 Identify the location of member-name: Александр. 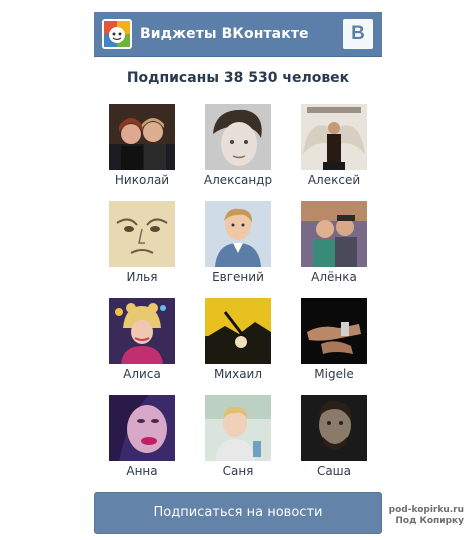
(238, 180).